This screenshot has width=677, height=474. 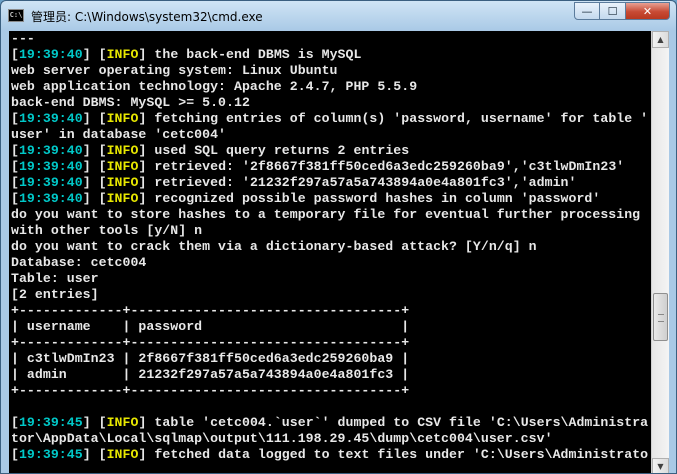 What do you see at coordinates (660, 39) in the screenshot?
I see `scroll-up-arrow-icon: ▲` at bounding box center [660, 39].